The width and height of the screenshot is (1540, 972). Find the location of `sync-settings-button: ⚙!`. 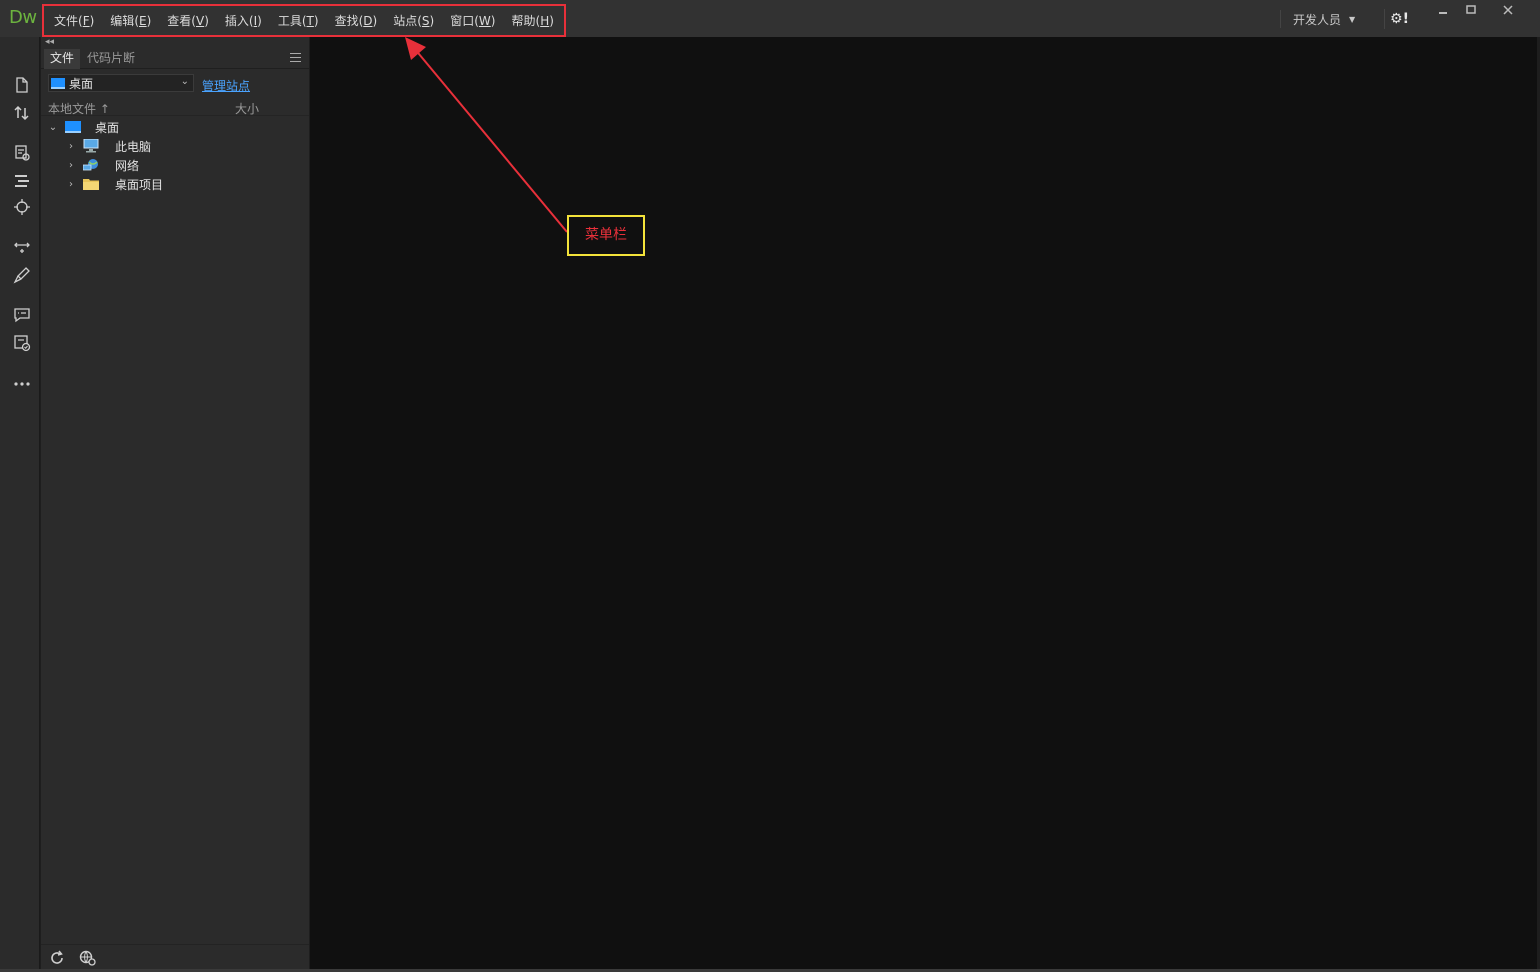

sync-settings-button: ⚙! is located at coordinates (1399, 19).